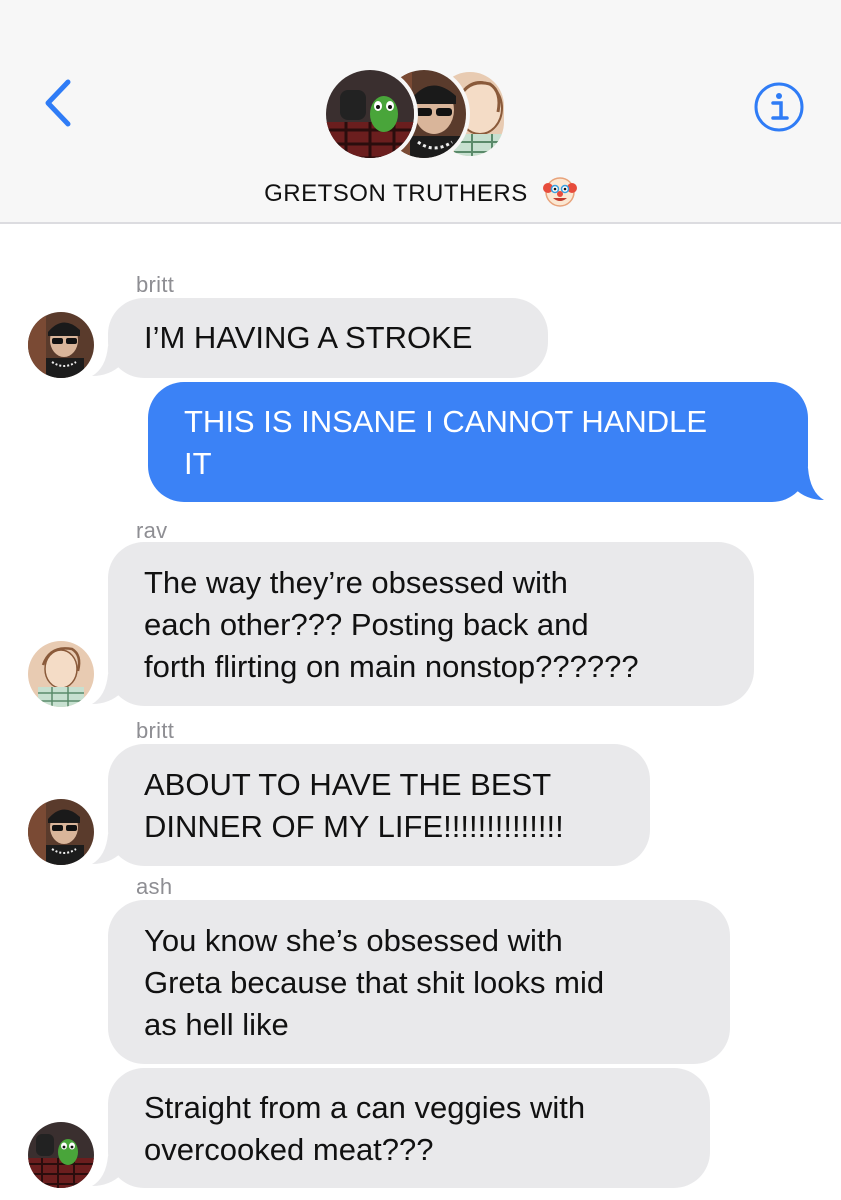 The height and width of the screenshot is (1200, 841). I want to click on group-avatar-ash, so click(370, 114).